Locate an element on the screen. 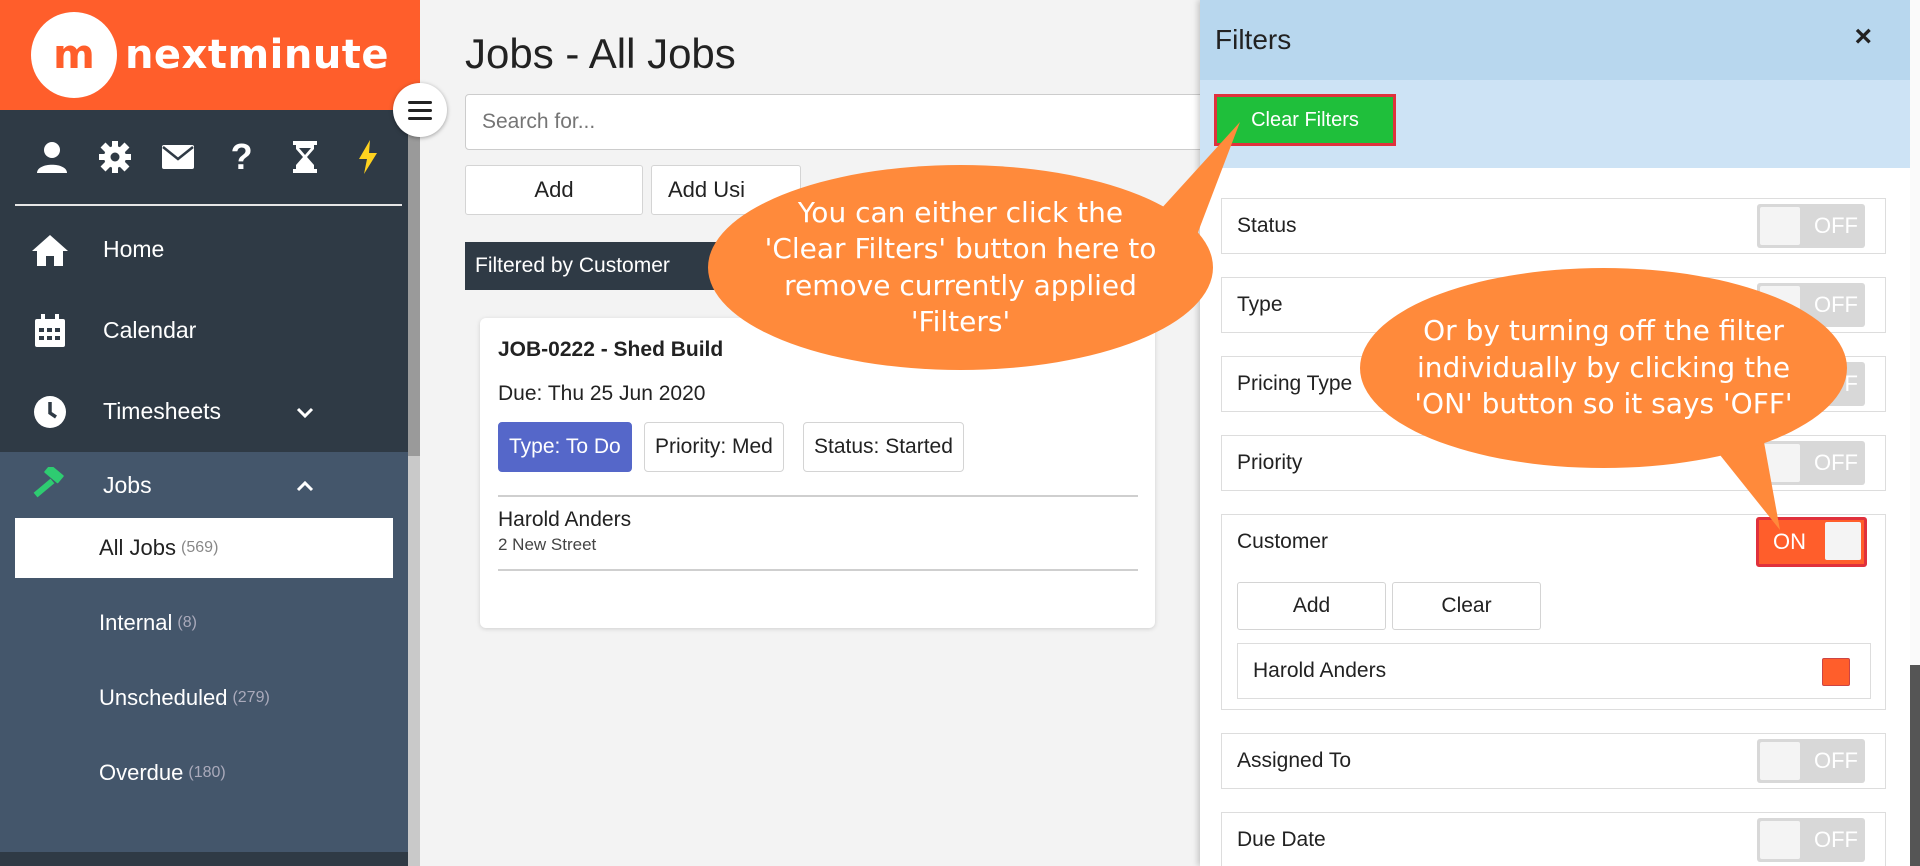 The image size is (1920, 866). filters-actions: Clear Filters is located at coordinates (1560, 124).